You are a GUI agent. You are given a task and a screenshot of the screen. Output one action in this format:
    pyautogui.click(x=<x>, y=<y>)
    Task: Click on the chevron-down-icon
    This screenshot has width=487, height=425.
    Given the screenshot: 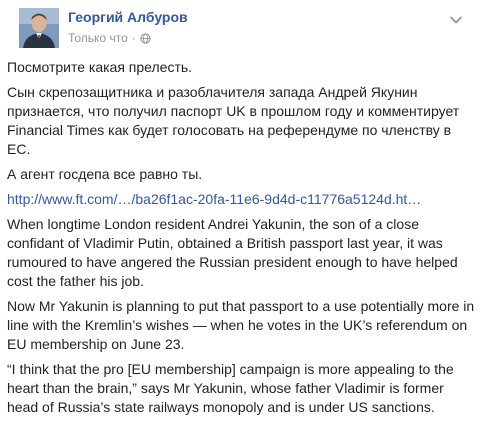 What is the action you would take?
    pyautogui.click(x=456, y=18)
    